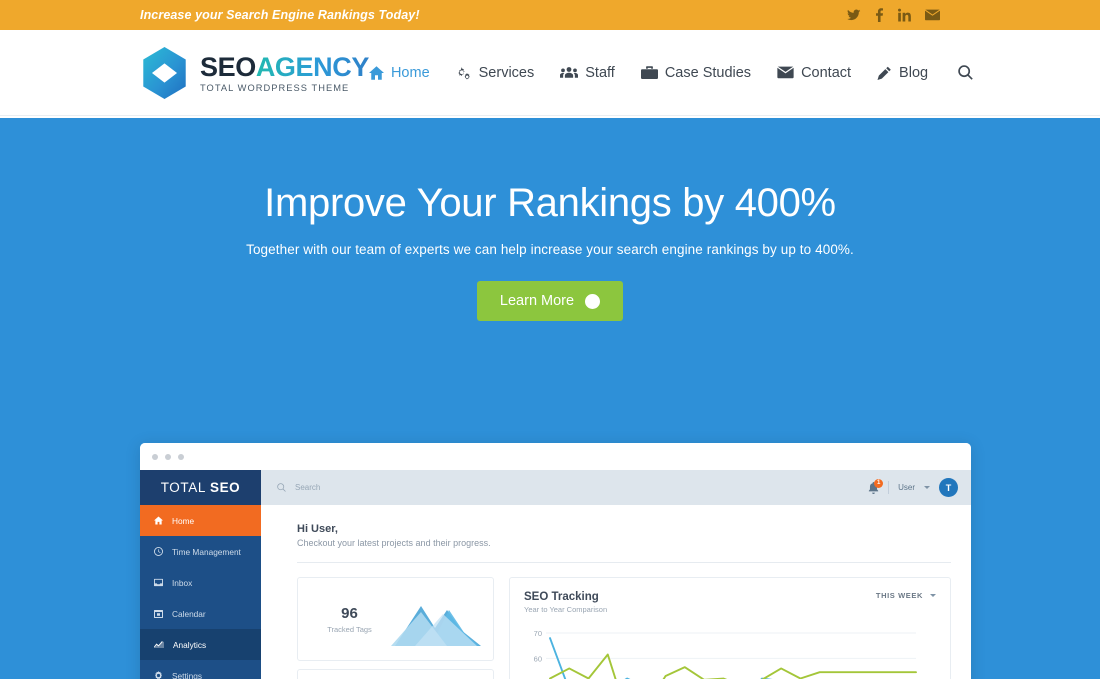  Describe the element at coordinates (182, 582) in the screenshot. I see `sidebar-item-label: Inbox` at that location.